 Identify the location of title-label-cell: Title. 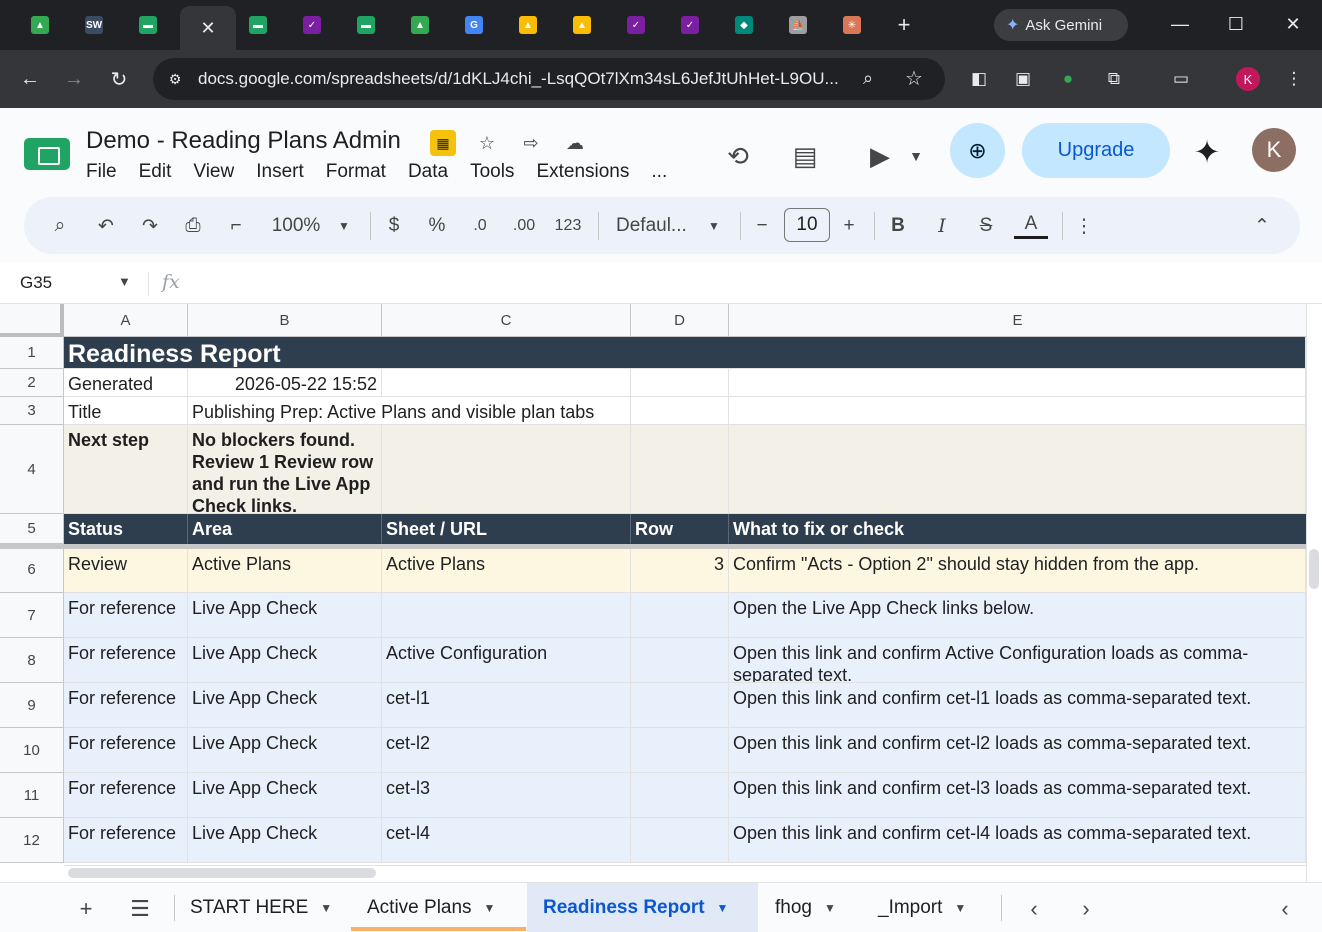
(126, 411).